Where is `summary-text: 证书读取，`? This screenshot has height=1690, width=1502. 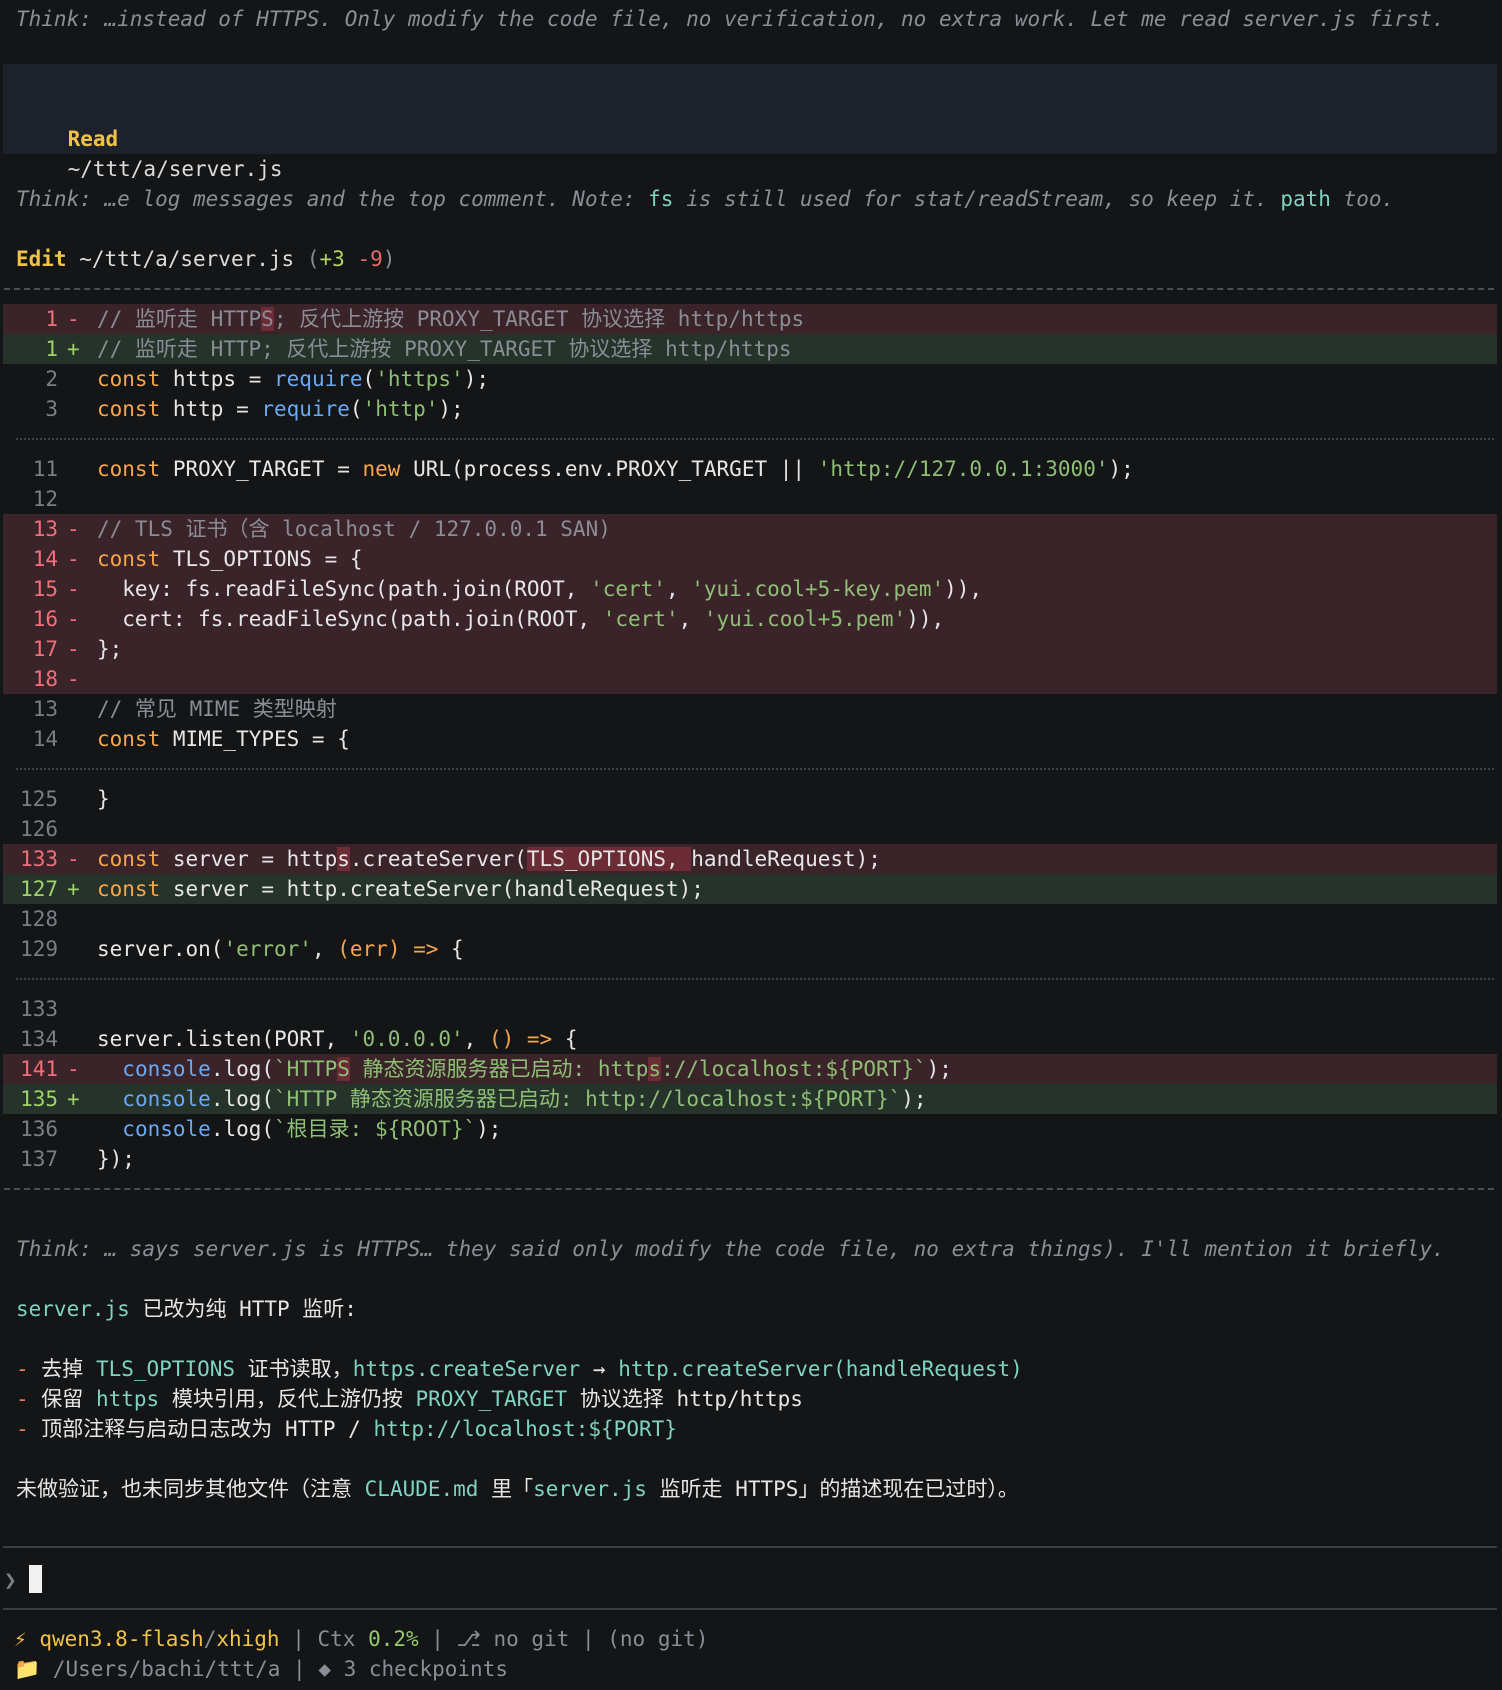
summary-text: 证书读取， is located at coordinates (294, 1369).